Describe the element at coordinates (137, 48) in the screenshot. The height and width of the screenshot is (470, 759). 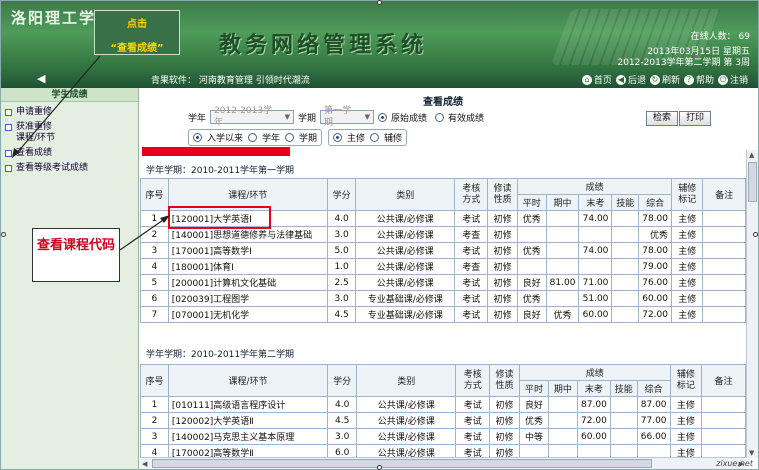
I see `callout1-line2: “查看成绩”` at that location.